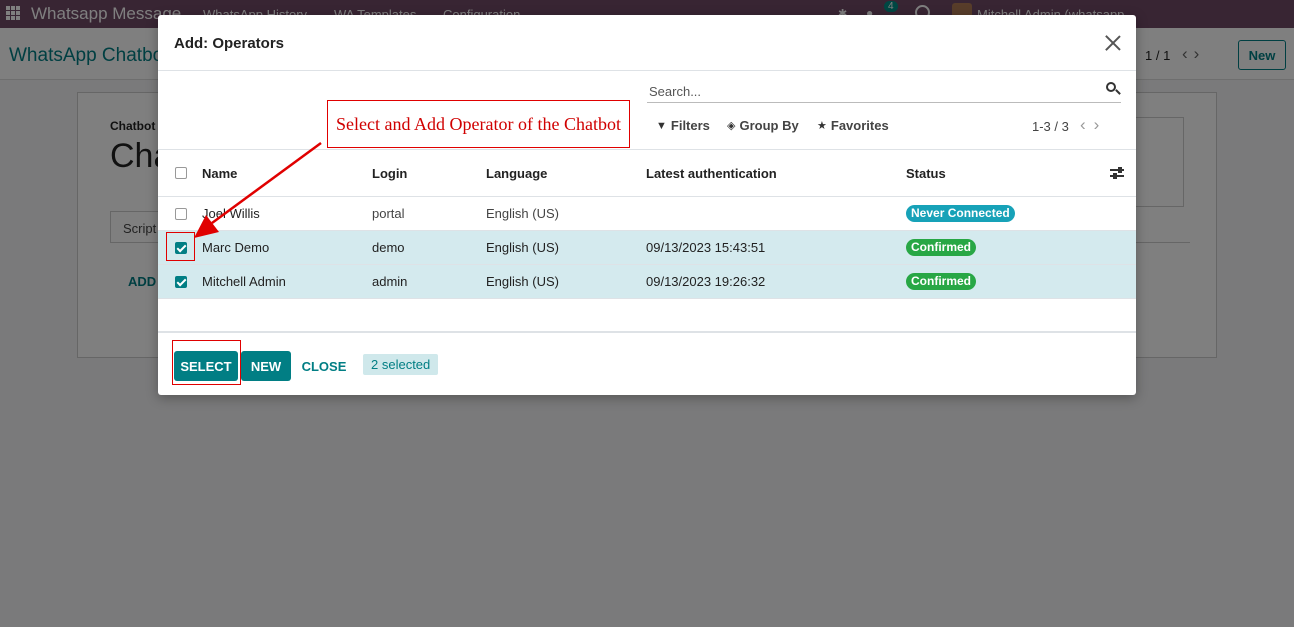 The width and height of the screenshot is (1294, 627). I want to click on annotation-arrow-icon, so click(258, 189).